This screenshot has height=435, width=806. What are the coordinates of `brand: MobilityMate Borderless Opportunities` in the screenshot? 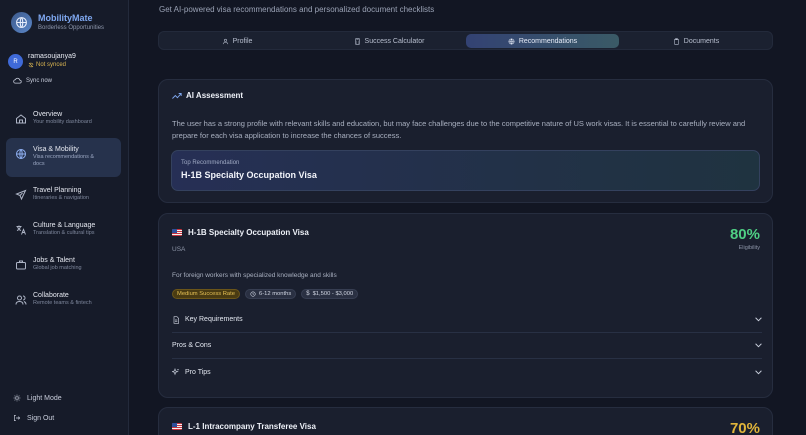 It's located at (57, 22).